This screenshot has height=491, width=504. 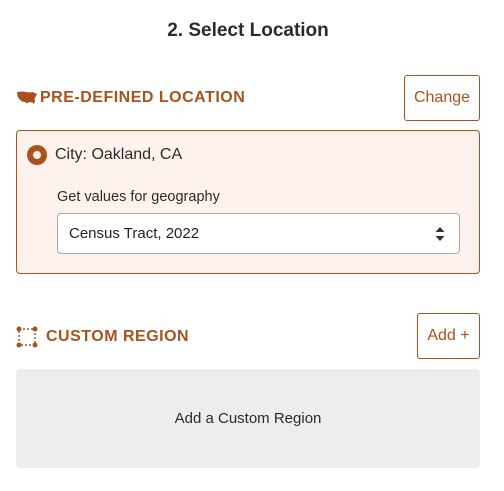 I want to click on add-custom-region-text: Add a Custom Region, so click(x=248, y=418).